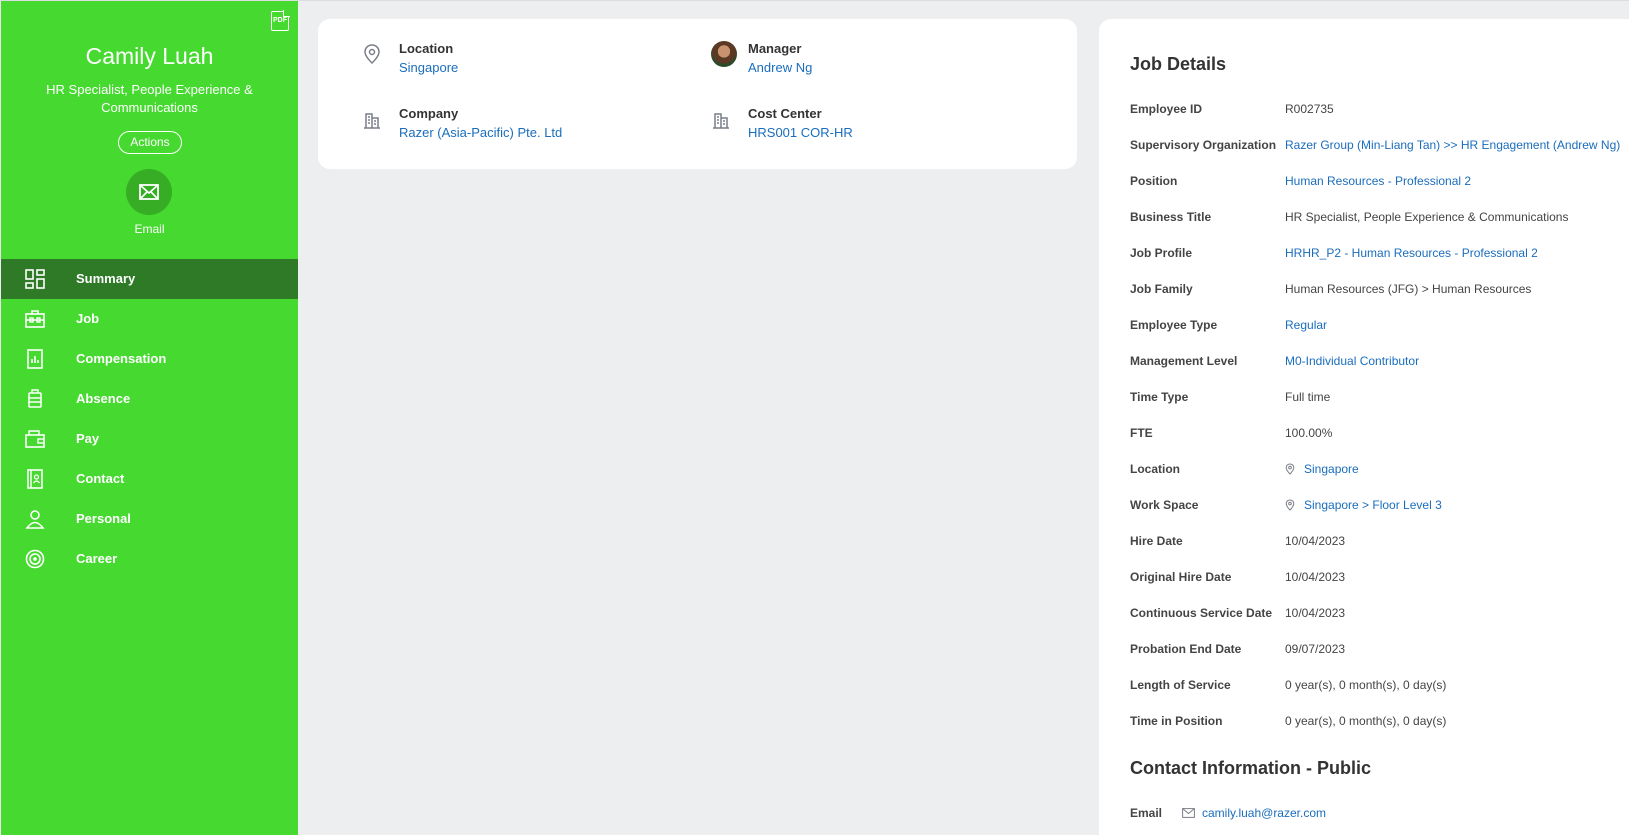  Describe the element at coordinates (1161, 289) in the screenshot. I see `job-family-label: Job Family` at that location.